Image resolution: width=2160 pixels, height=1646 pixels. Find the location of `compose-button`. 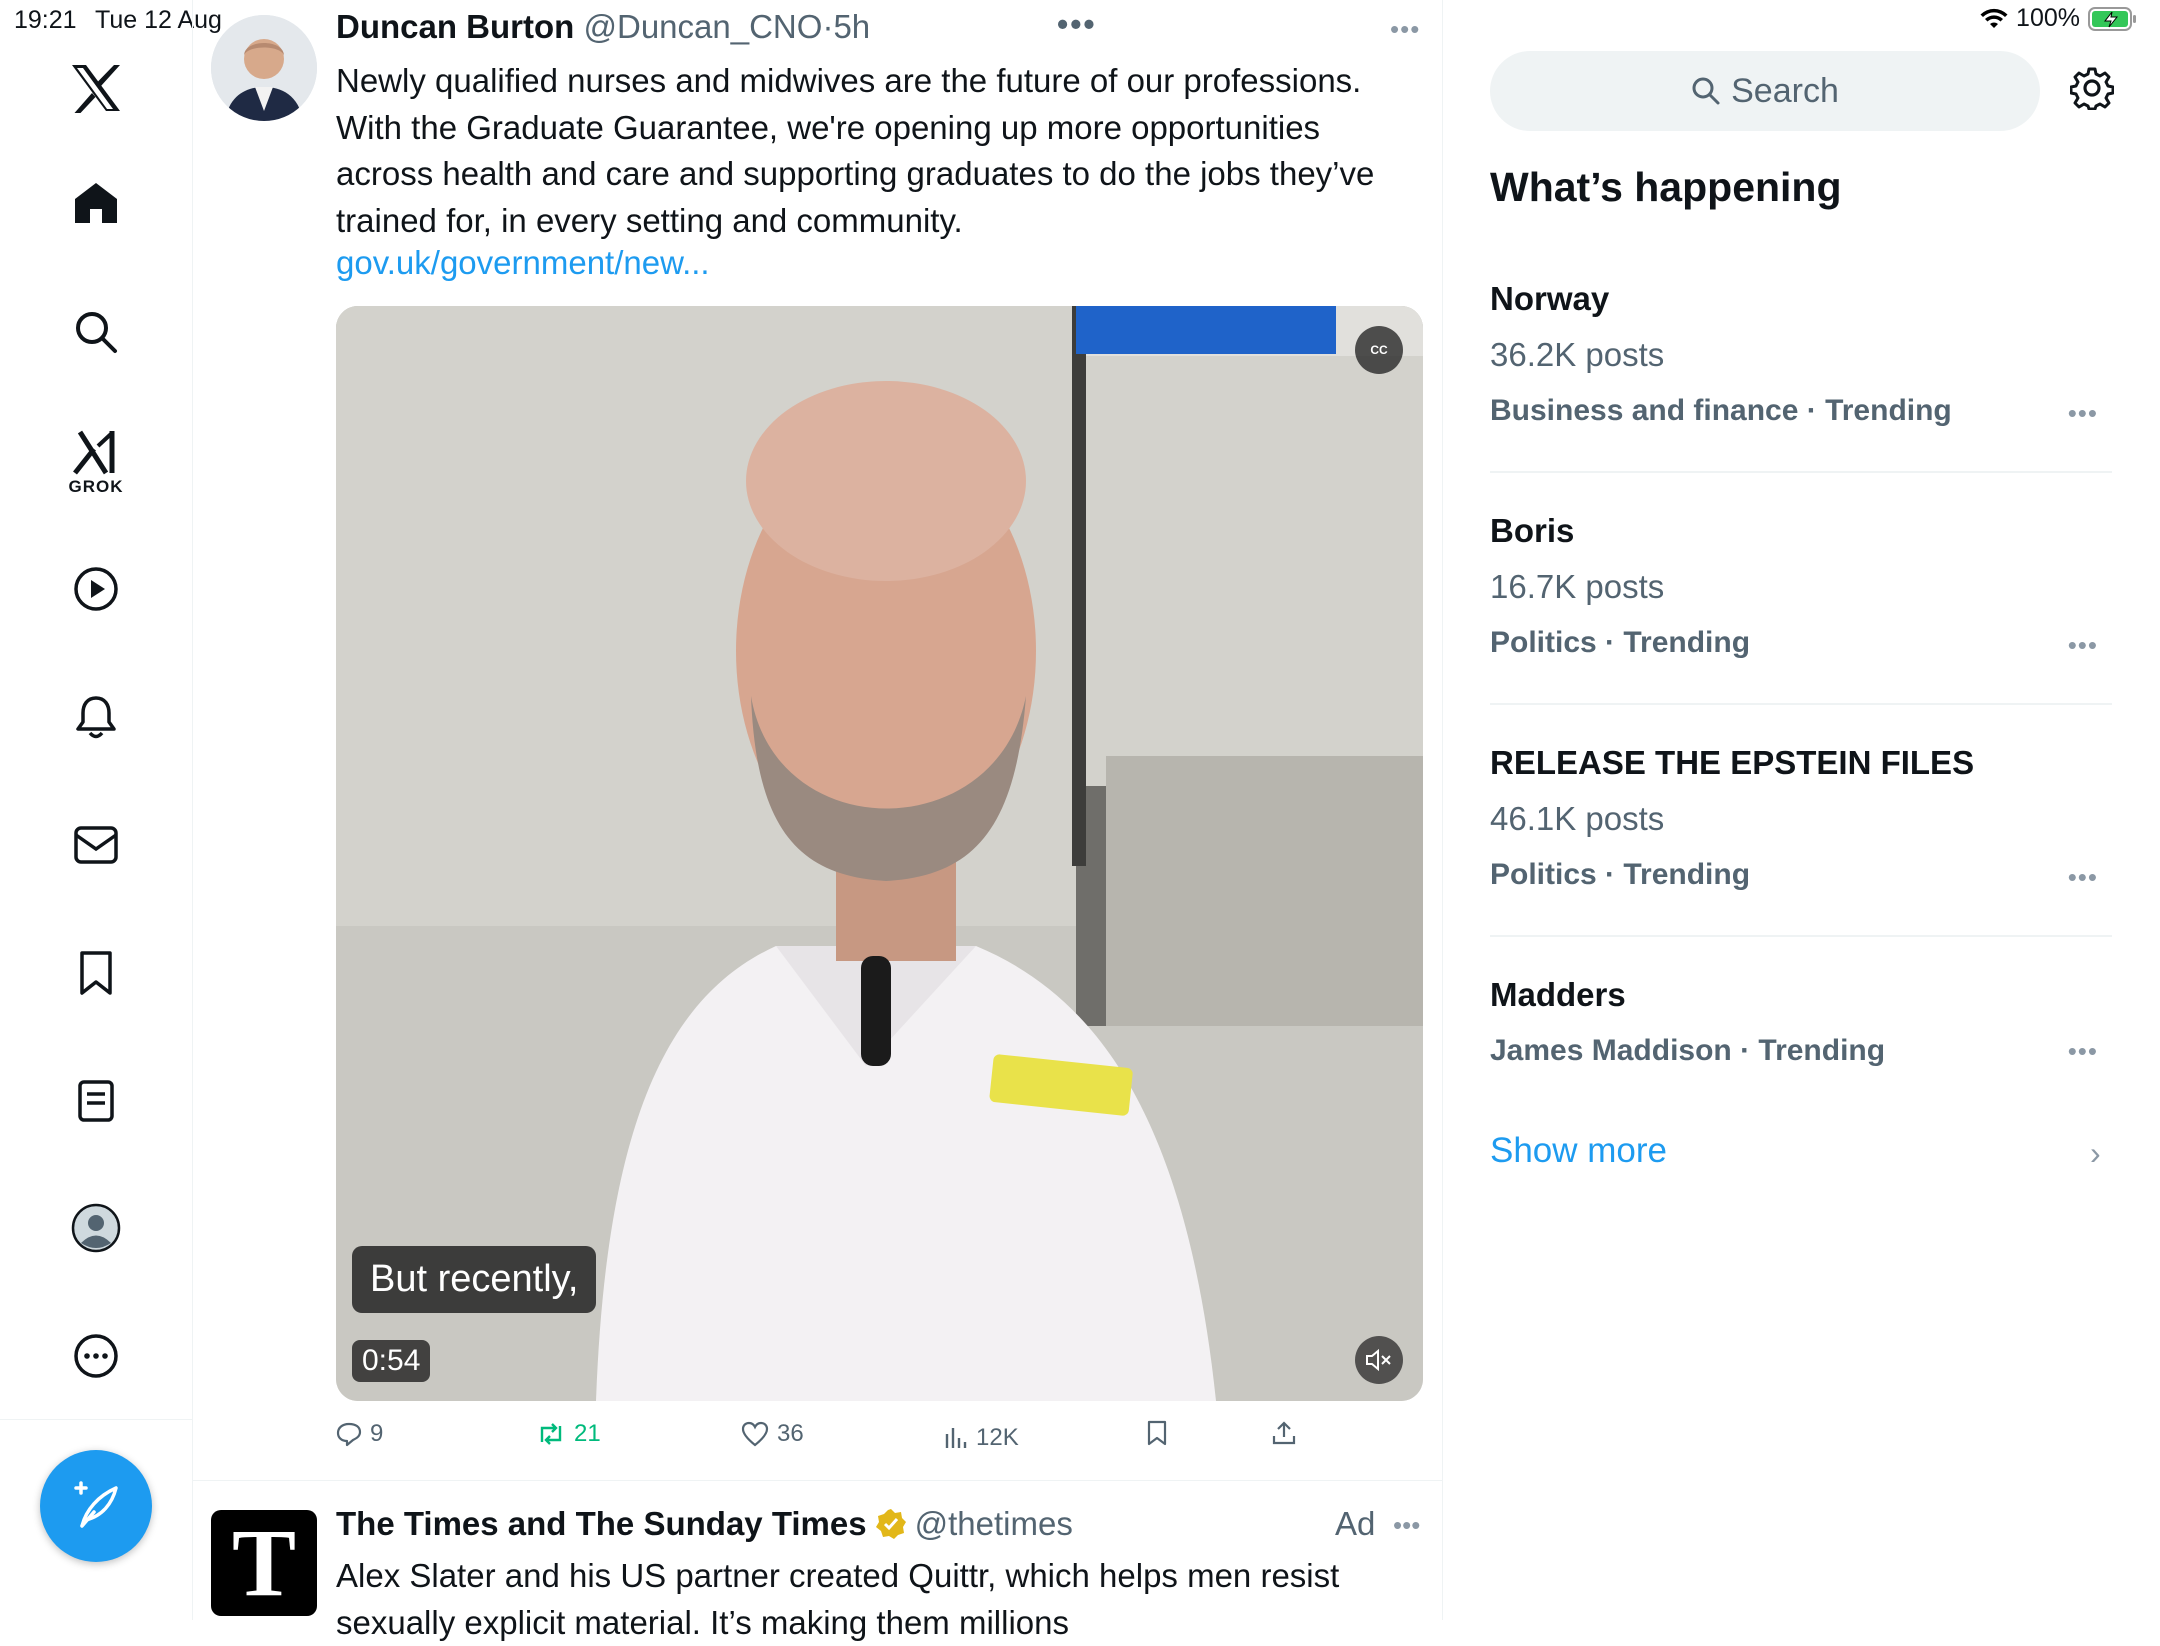

compose-button is located at coordinates (96, 1506).